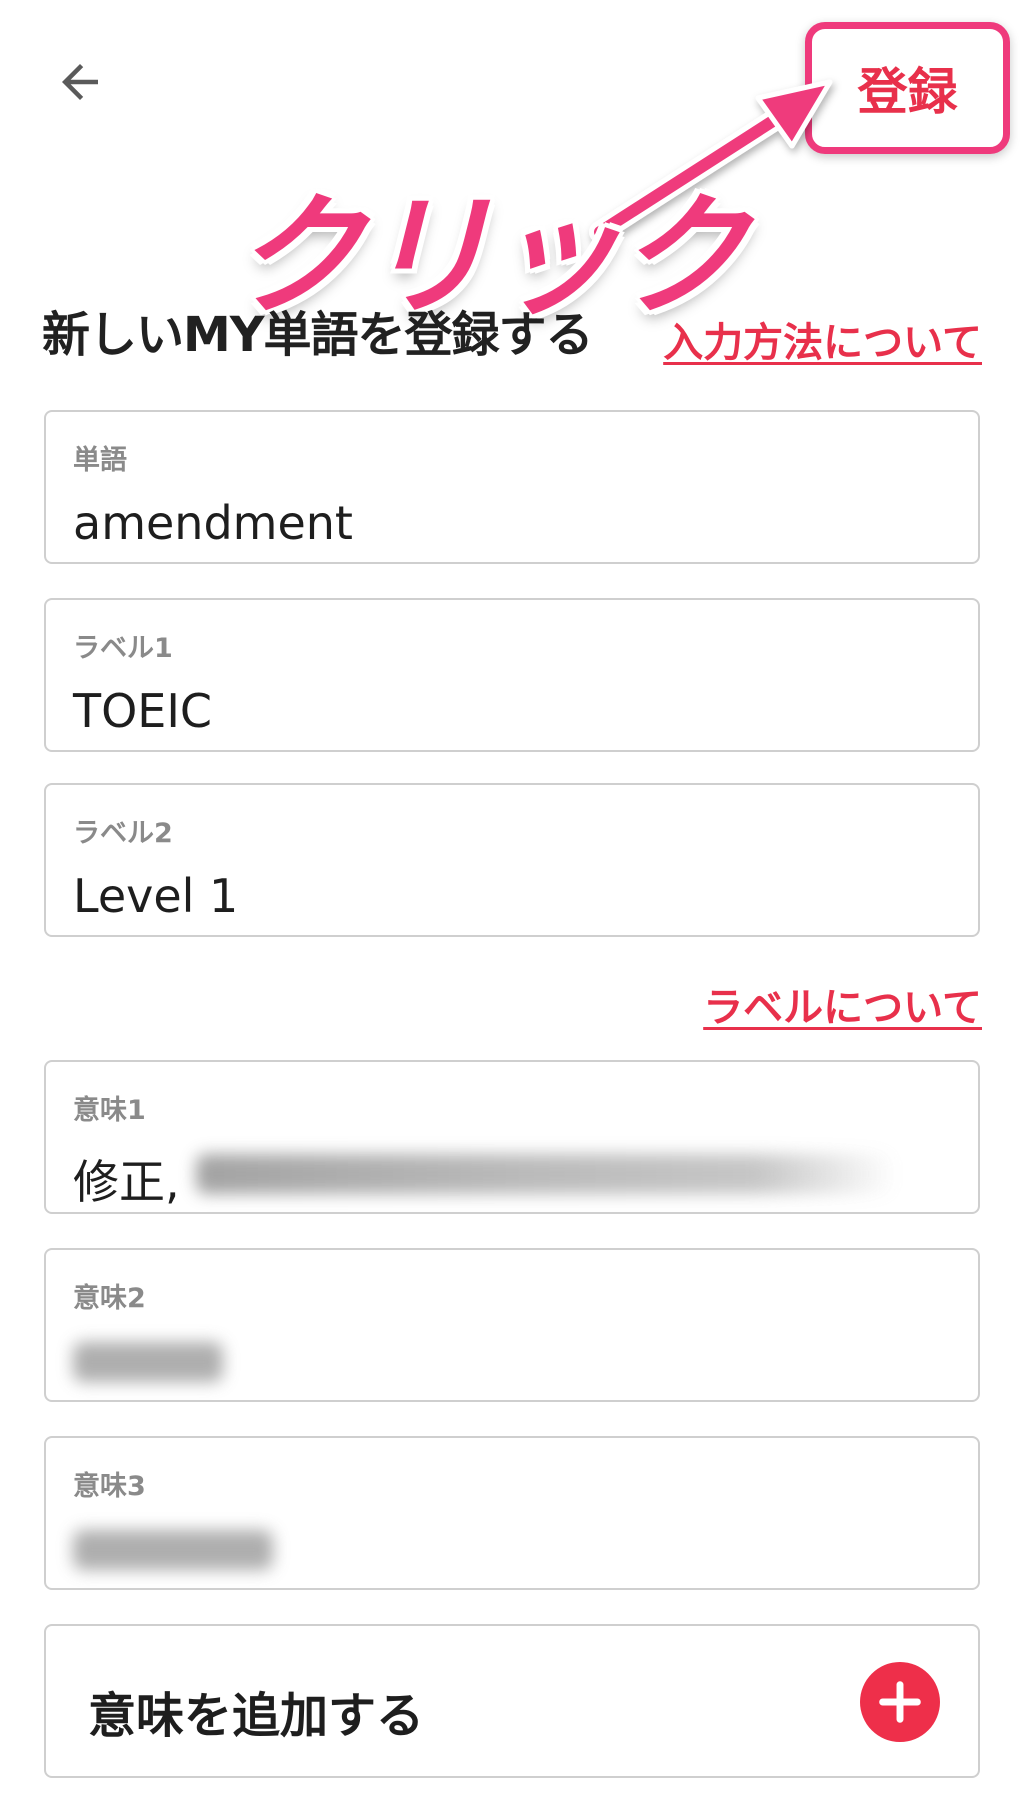 This screenshot has height=1819, width=1024. Describe the element at coordinates (512, 1701) in the screenshot. I see `add-meaning-button: 意味を追加する` at that location.